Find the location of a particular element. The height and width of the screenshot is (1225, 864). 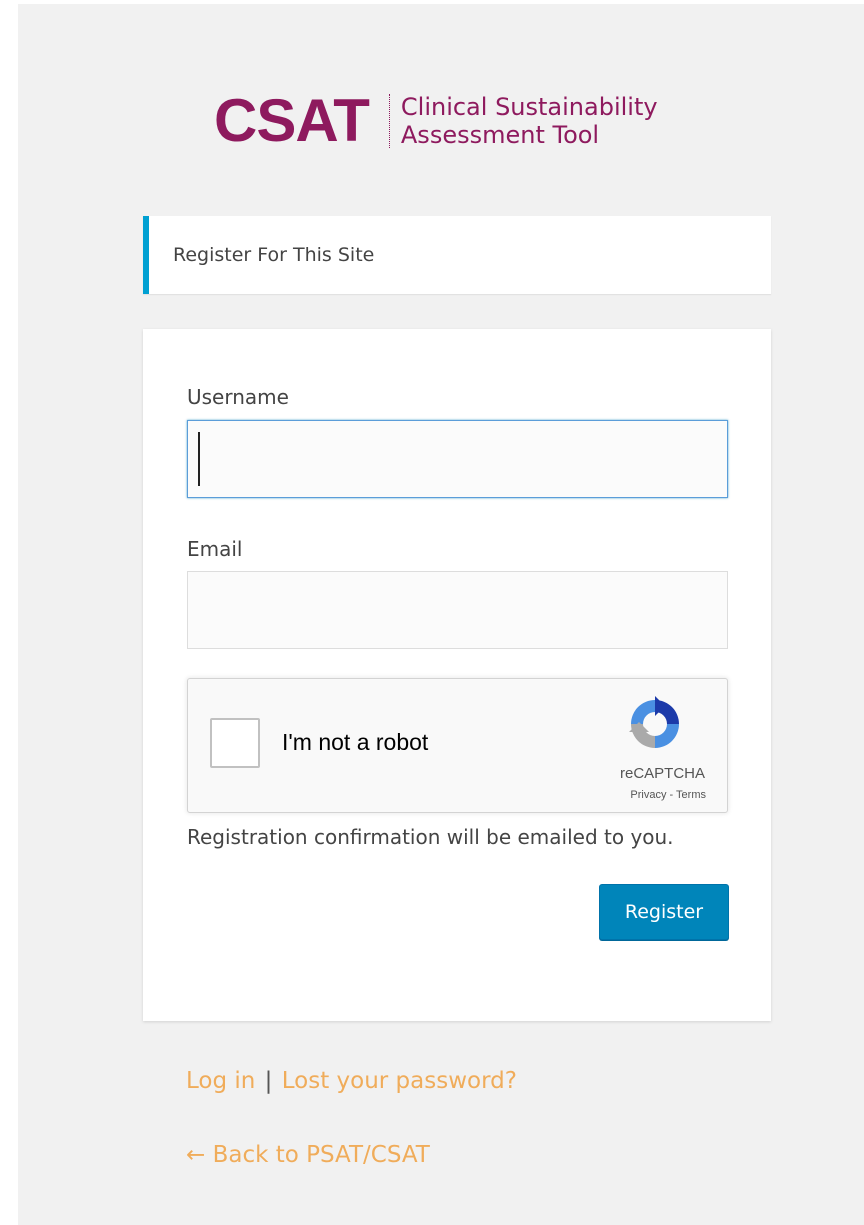

logo-subtitle-line2: Assessment Tool is located at coordinates (500, 135).